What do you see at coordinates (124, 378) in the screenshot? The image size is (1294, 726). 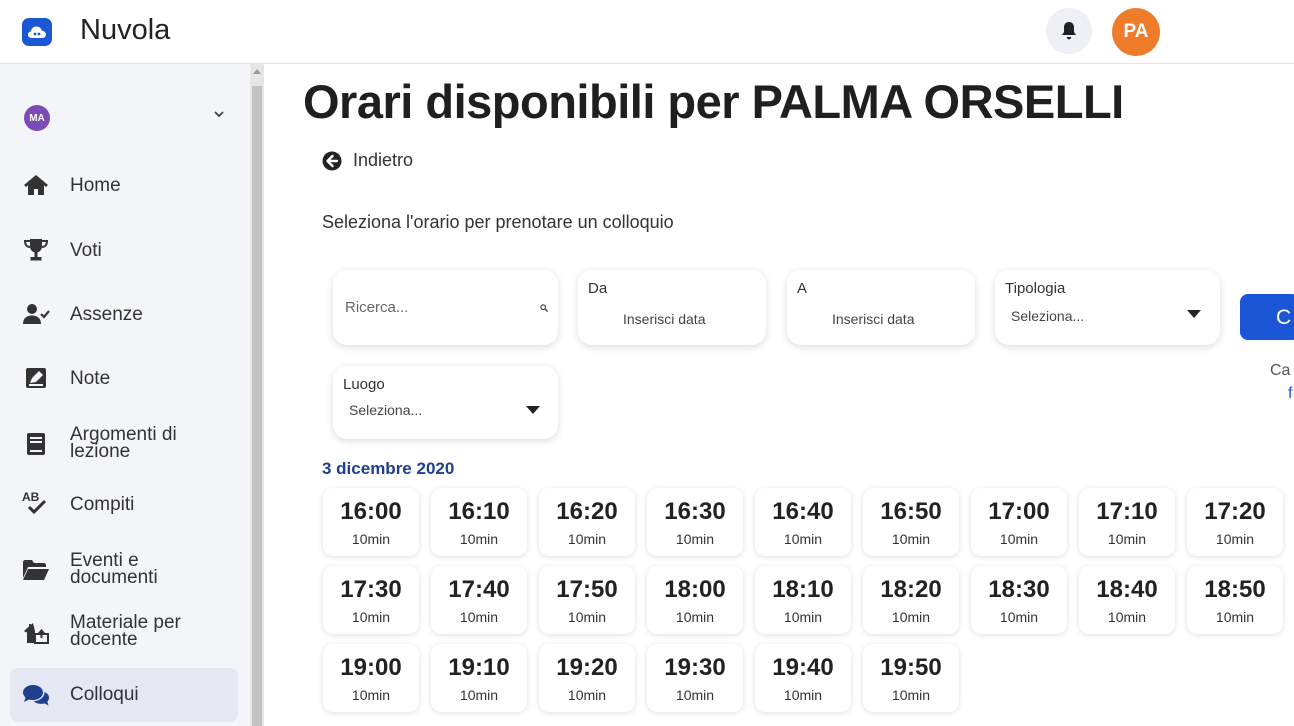 I see `sidebar-item-note: Note` at bounding box center [124, 378].